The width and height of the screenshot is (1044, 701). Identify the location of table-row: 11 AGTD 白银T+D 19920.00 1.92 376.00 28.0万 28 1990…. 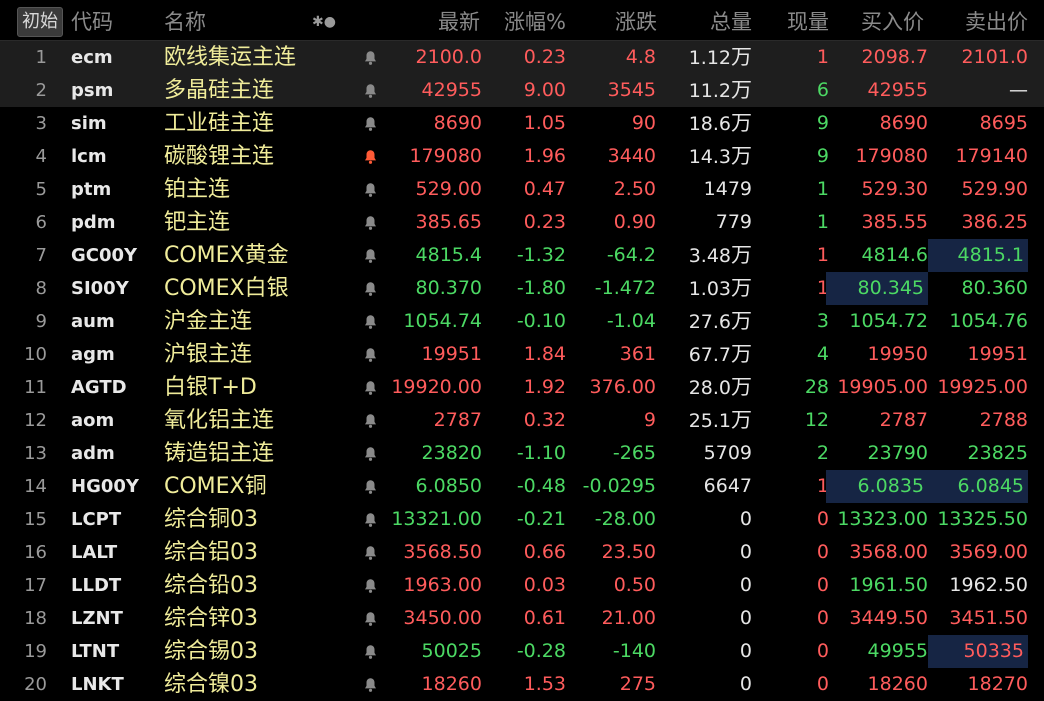
(522, 387).